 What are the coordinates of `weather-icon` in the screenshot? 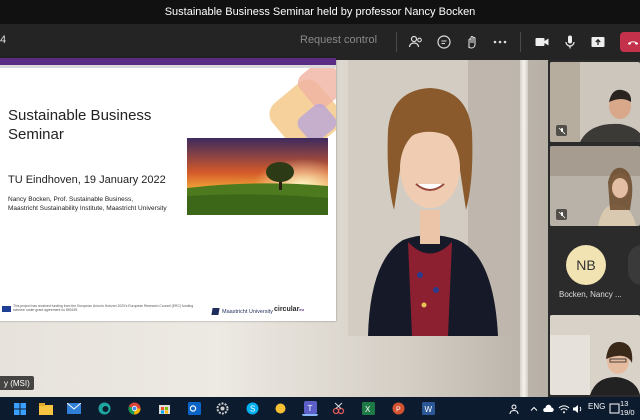 It's located at (280, 408).